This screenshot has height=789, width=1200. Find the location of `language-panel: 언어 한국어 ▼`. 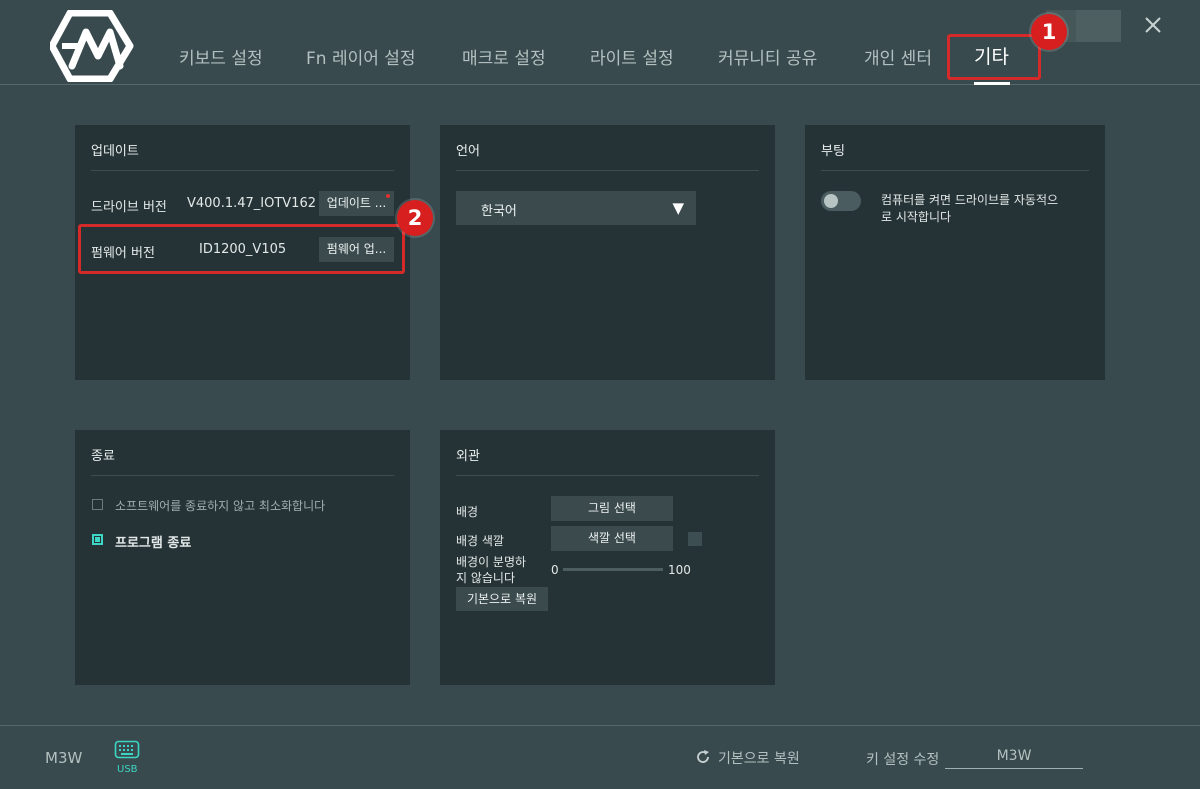

language-panel: 언어 한국어 ▼ is located at coordinates (607, 252).